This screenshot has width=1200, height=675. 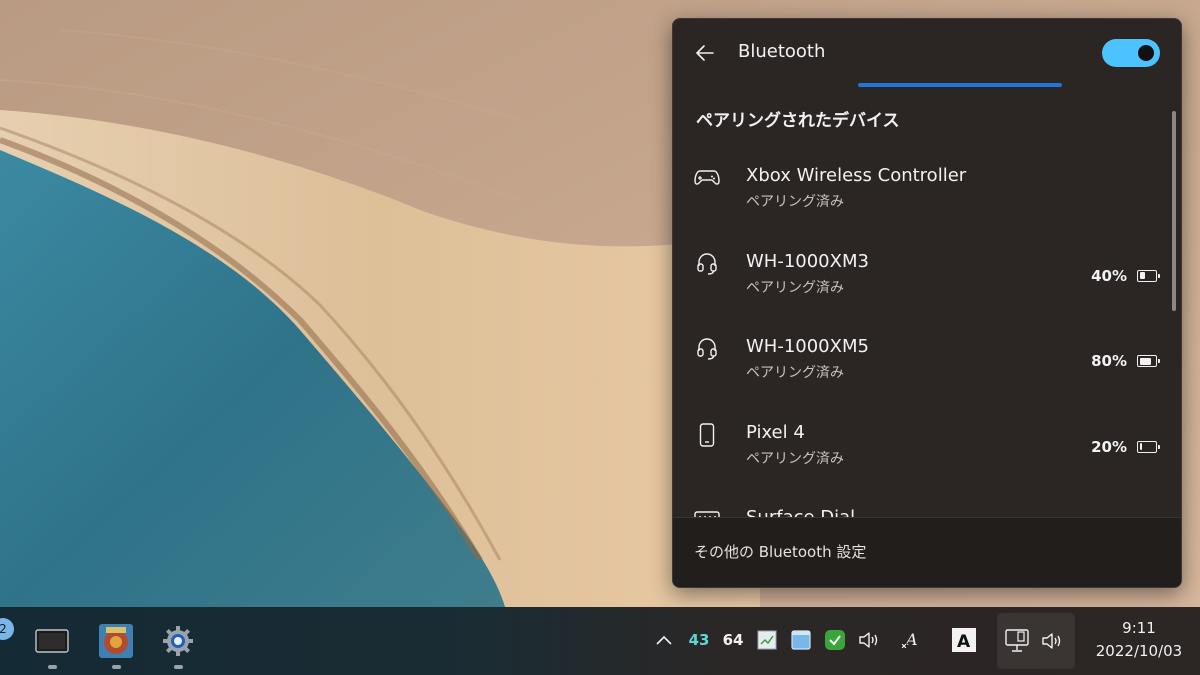 What do you see at coordinates (7, 629) in the screenshot?
I see `notification-badge: 2` at bounding box center [7, 629].